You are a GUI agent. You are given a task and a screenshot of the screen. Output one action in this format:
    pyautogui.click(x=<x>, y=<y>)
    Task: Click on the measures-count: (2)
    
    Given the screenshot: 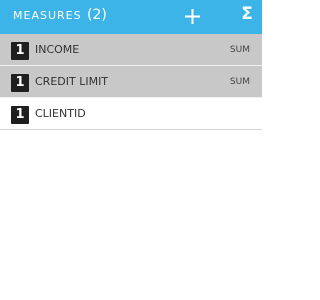 What is the action you would take?
    pyautogui.click(x=97, y=15)
    